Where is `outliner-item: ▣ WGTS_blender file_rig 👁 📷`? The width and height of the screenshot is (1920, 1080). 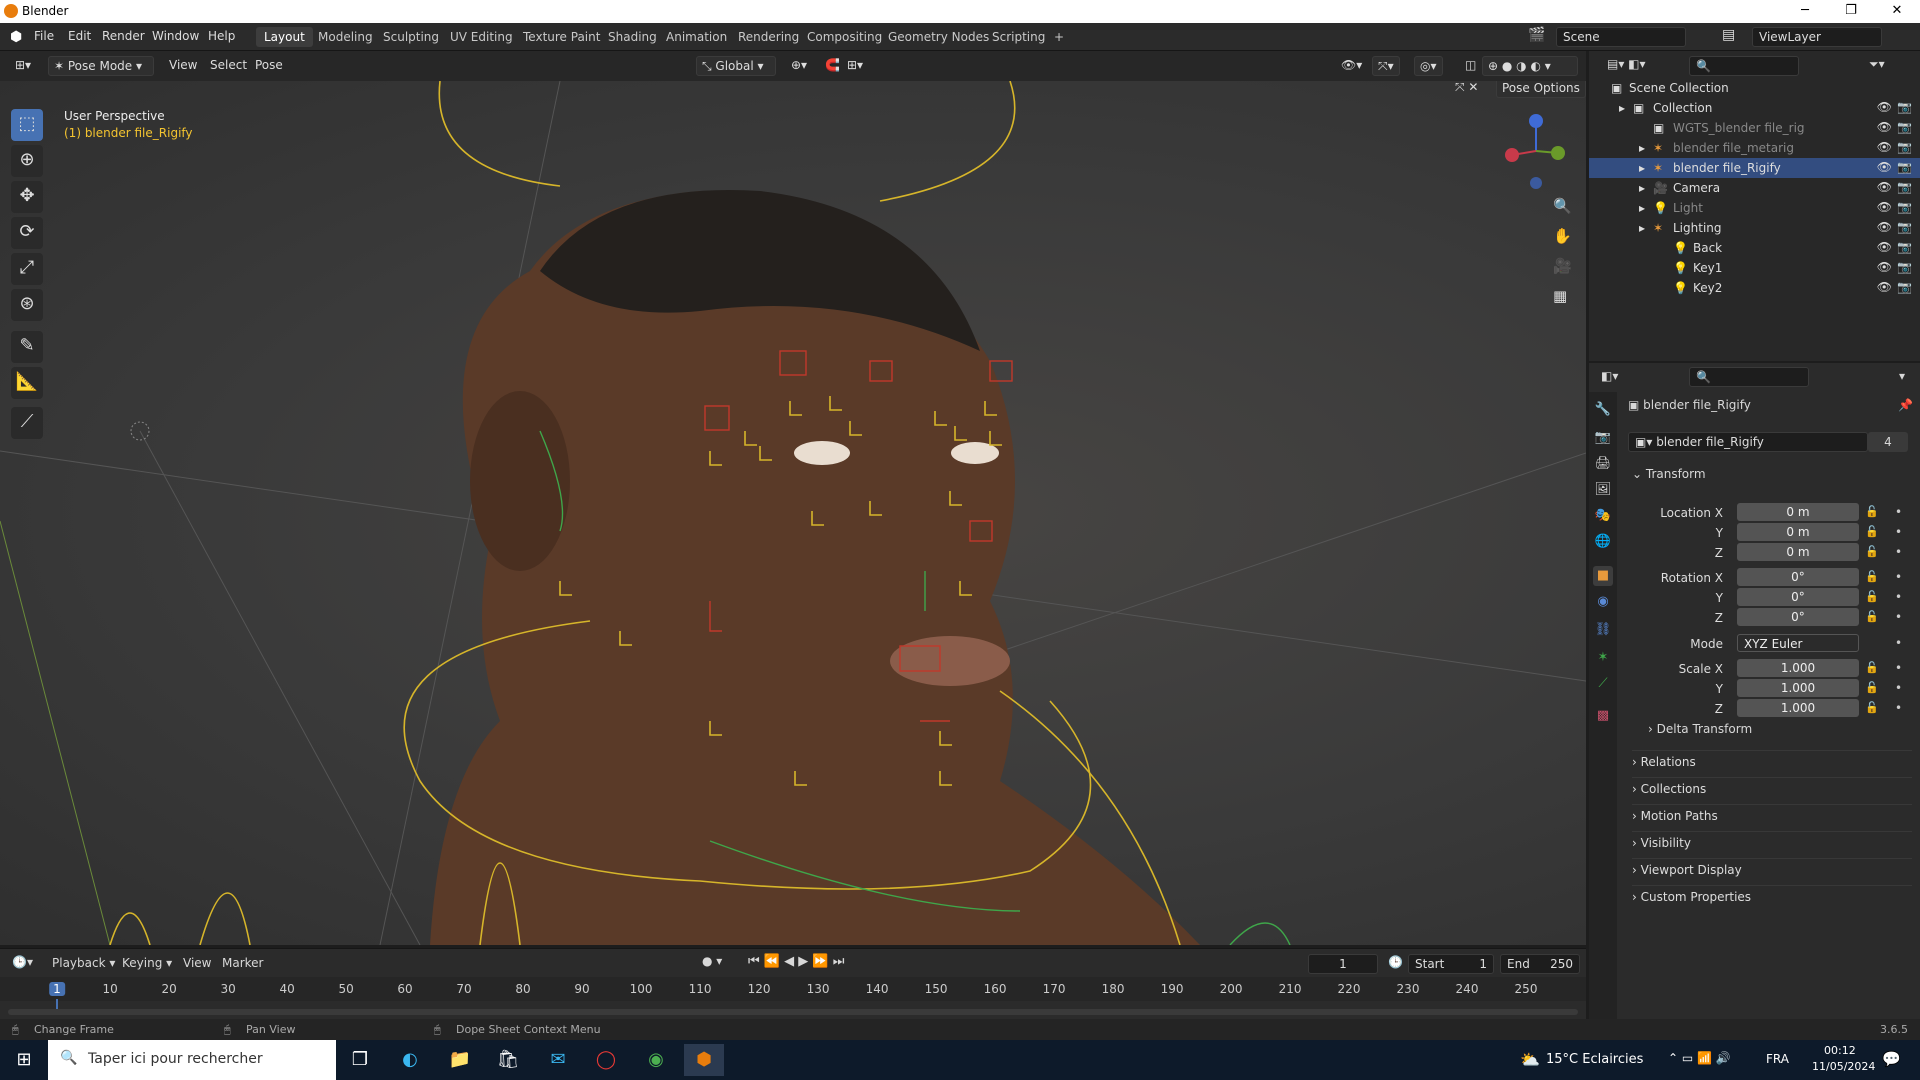 outliner-item: ▣ WGTS_blender file_rig 👁 📷 is located at coordinates (1754, 128).